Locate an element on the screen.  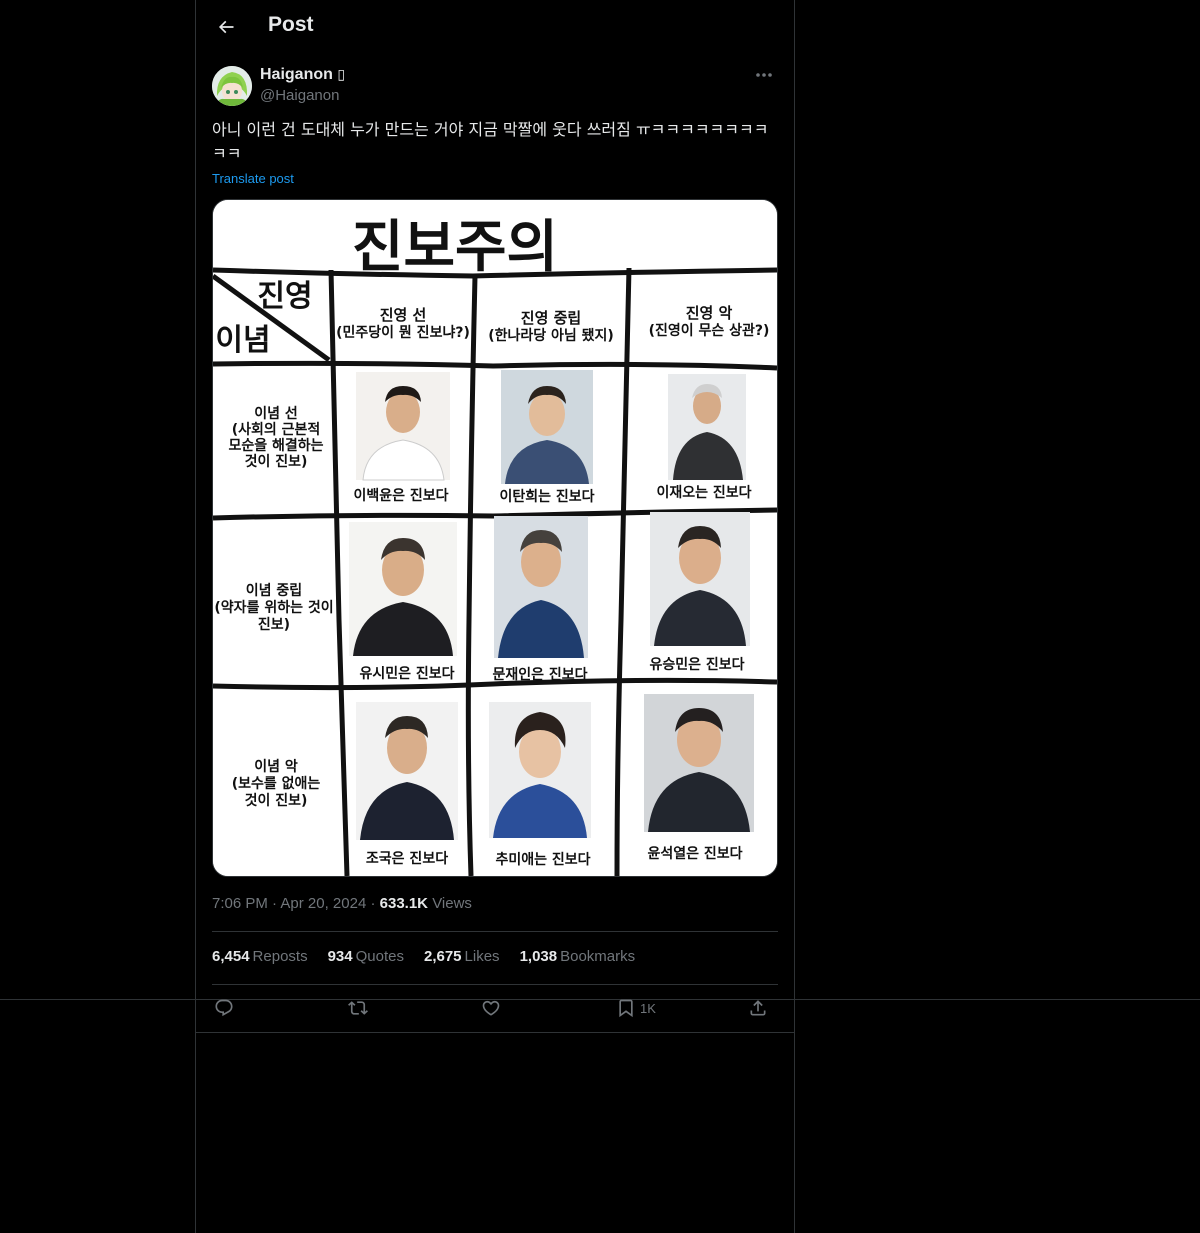
page-title: Post is located at coordinates (291, 24).